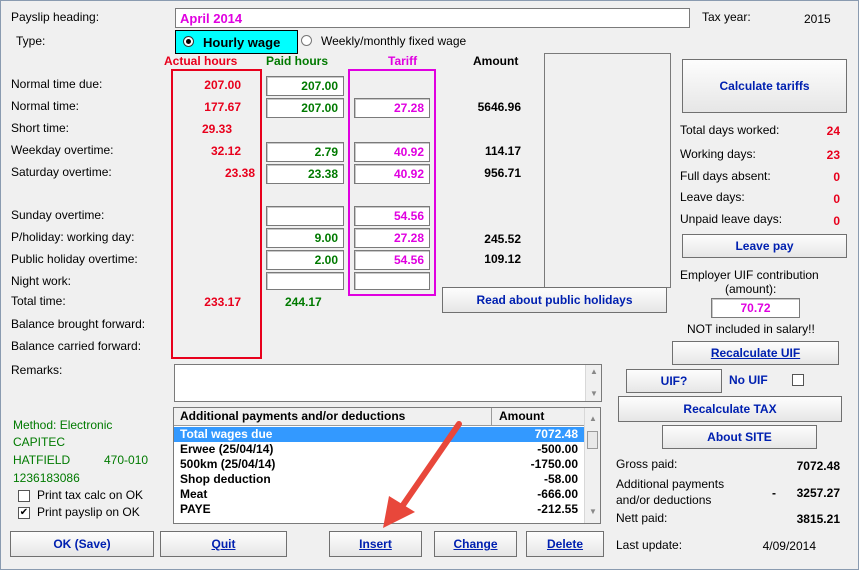 This screenshot has width=859, height=570. I want to click on checkmark-icon: ✔, so click(24, 512).